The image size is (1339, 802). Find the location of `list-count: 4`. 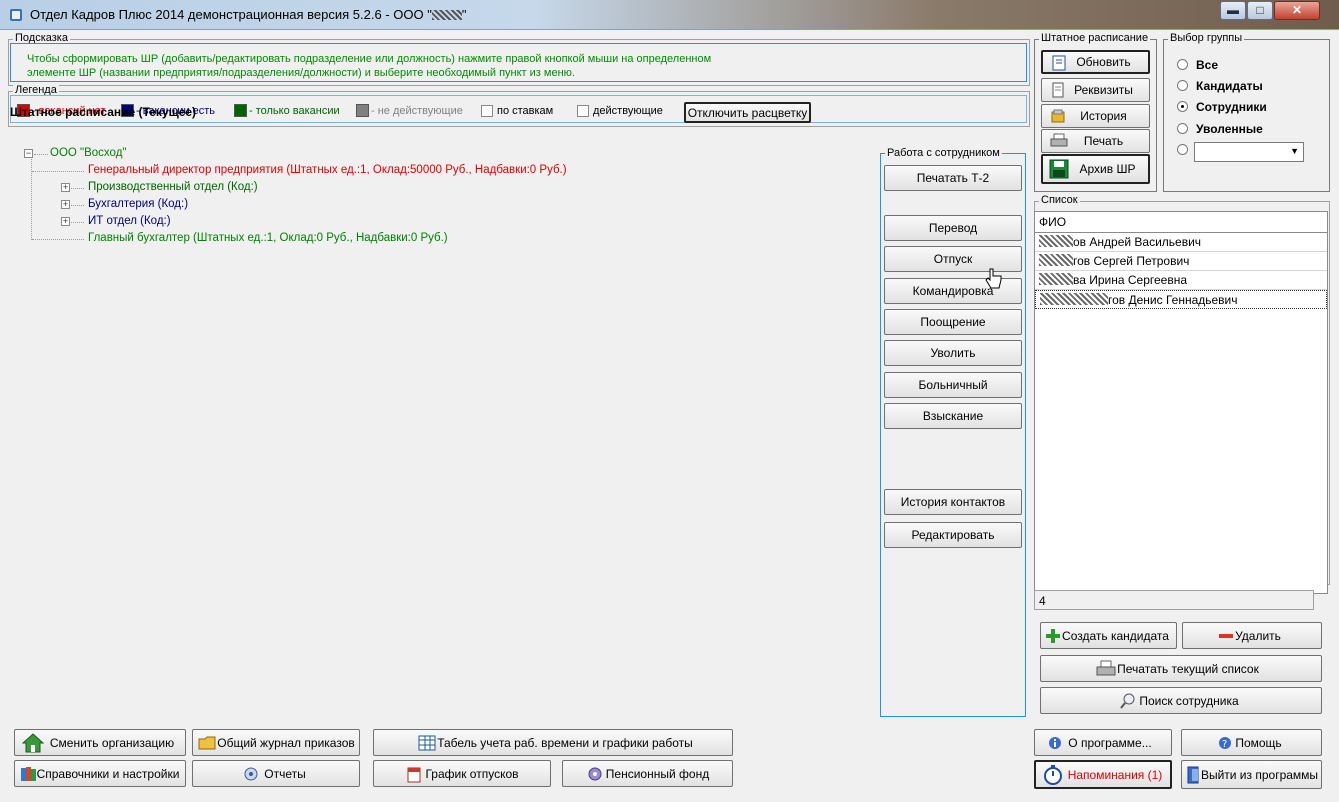

list-count: 4 is located at coordinates (1174, 600).